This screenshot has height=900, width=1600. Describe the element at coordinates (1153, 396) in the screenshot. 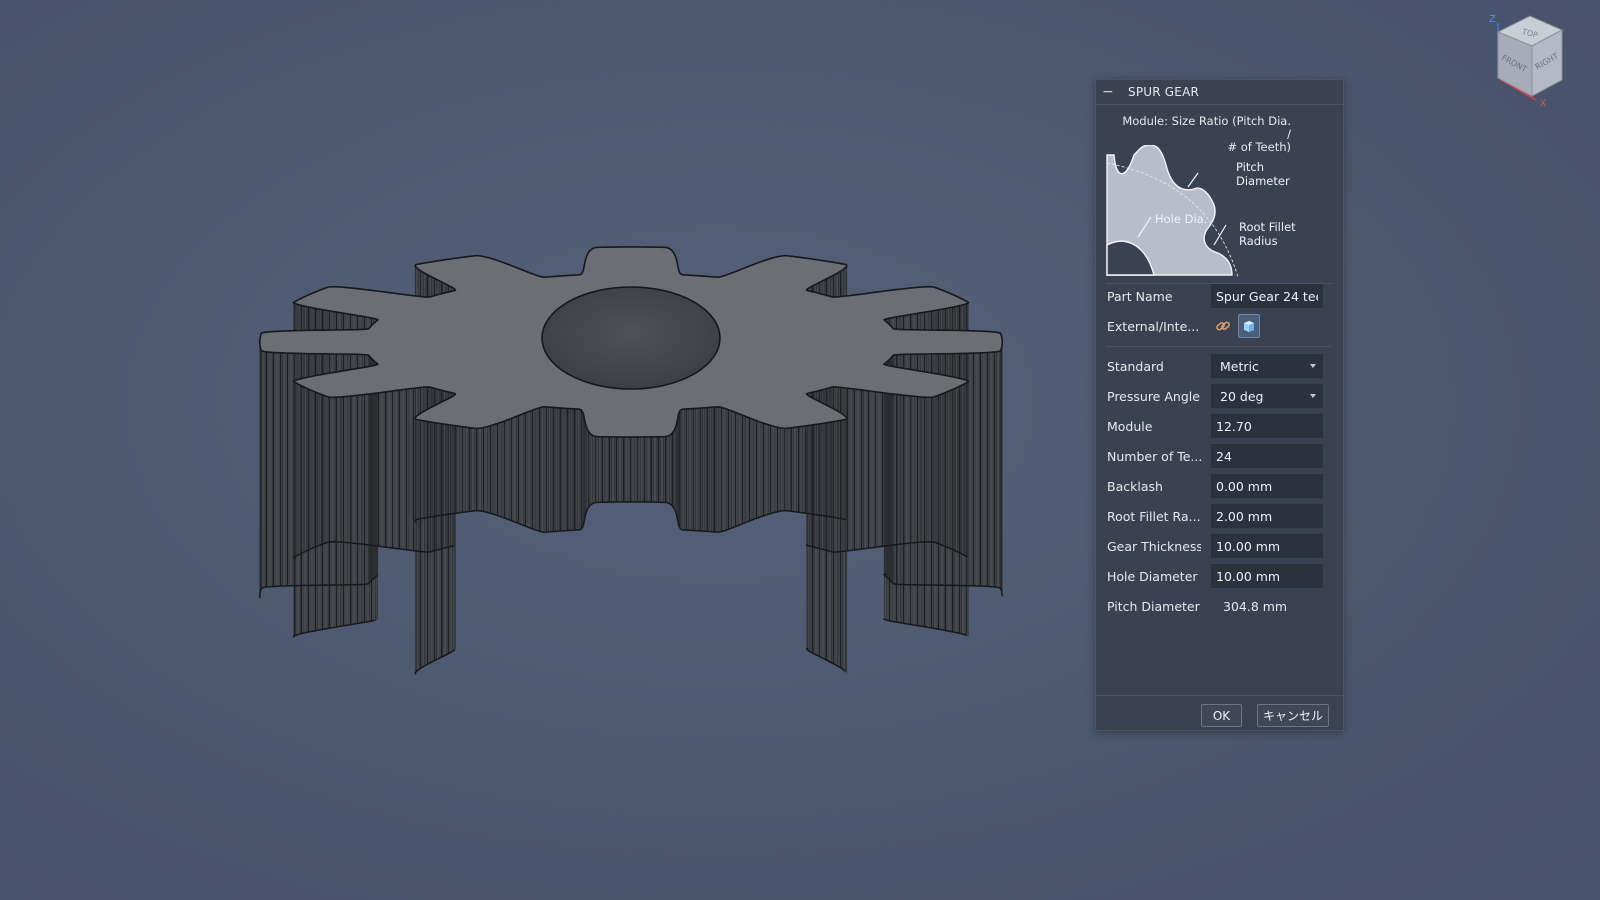

I see `pressure-angle-label: Pressure Angle` at that location.